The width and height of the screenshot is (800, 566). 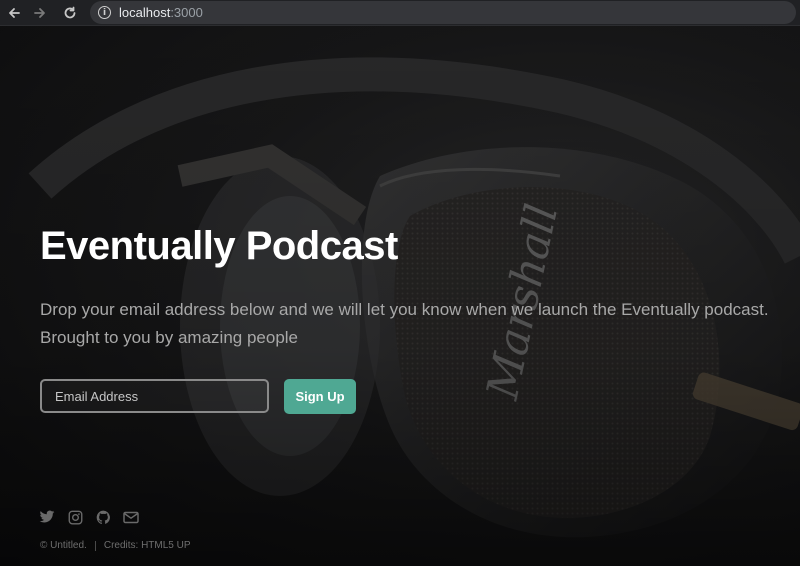 What do you see at coordinates (320, 396) in the screenshot?
I see `signup-button: Sign Up` at bounding box center [320, 396].